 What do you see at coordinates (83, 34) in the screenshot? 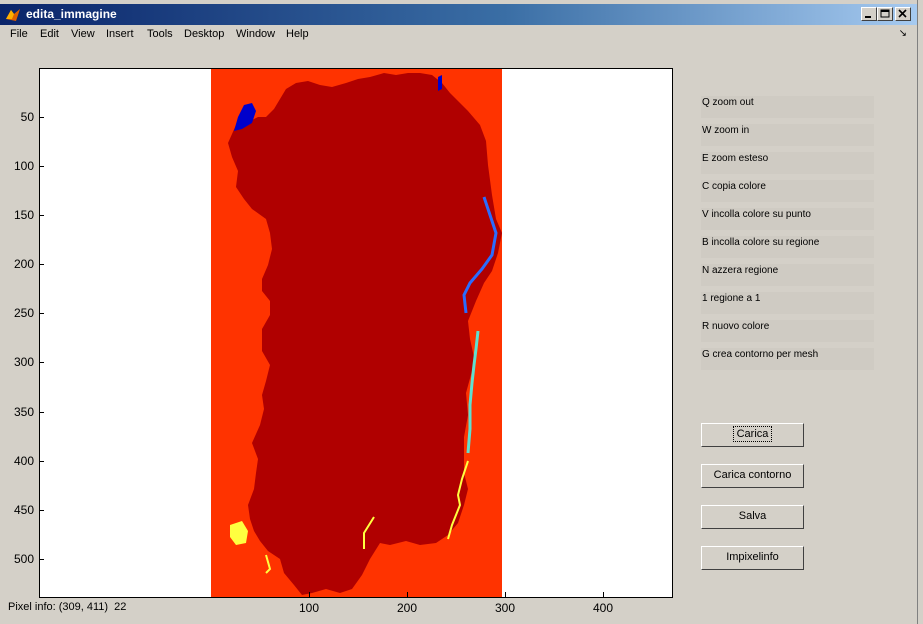
I see `menu-view: View` at bounding box center [83, 34].